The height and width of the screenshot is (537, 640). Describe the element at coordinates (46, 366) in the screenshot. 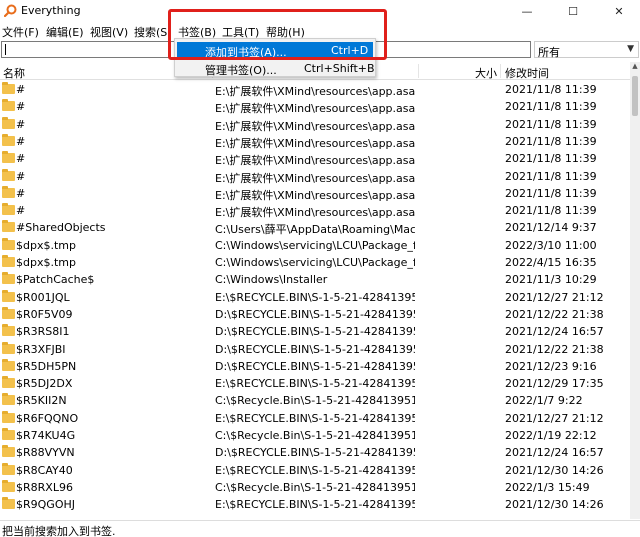

I see `file-name: $R5DH5PN` at that location.